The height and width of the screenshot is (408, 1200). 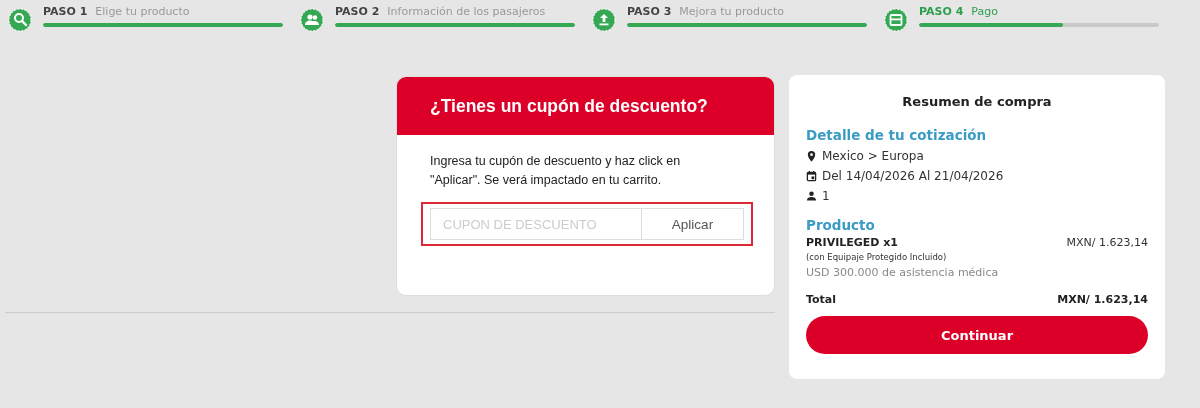 What do you see at coordinates (913, 176) in the screenshot?
I see `detail-text: Del 14/04/2026 Al 21/04/2026` at bounding box center [913, 176].